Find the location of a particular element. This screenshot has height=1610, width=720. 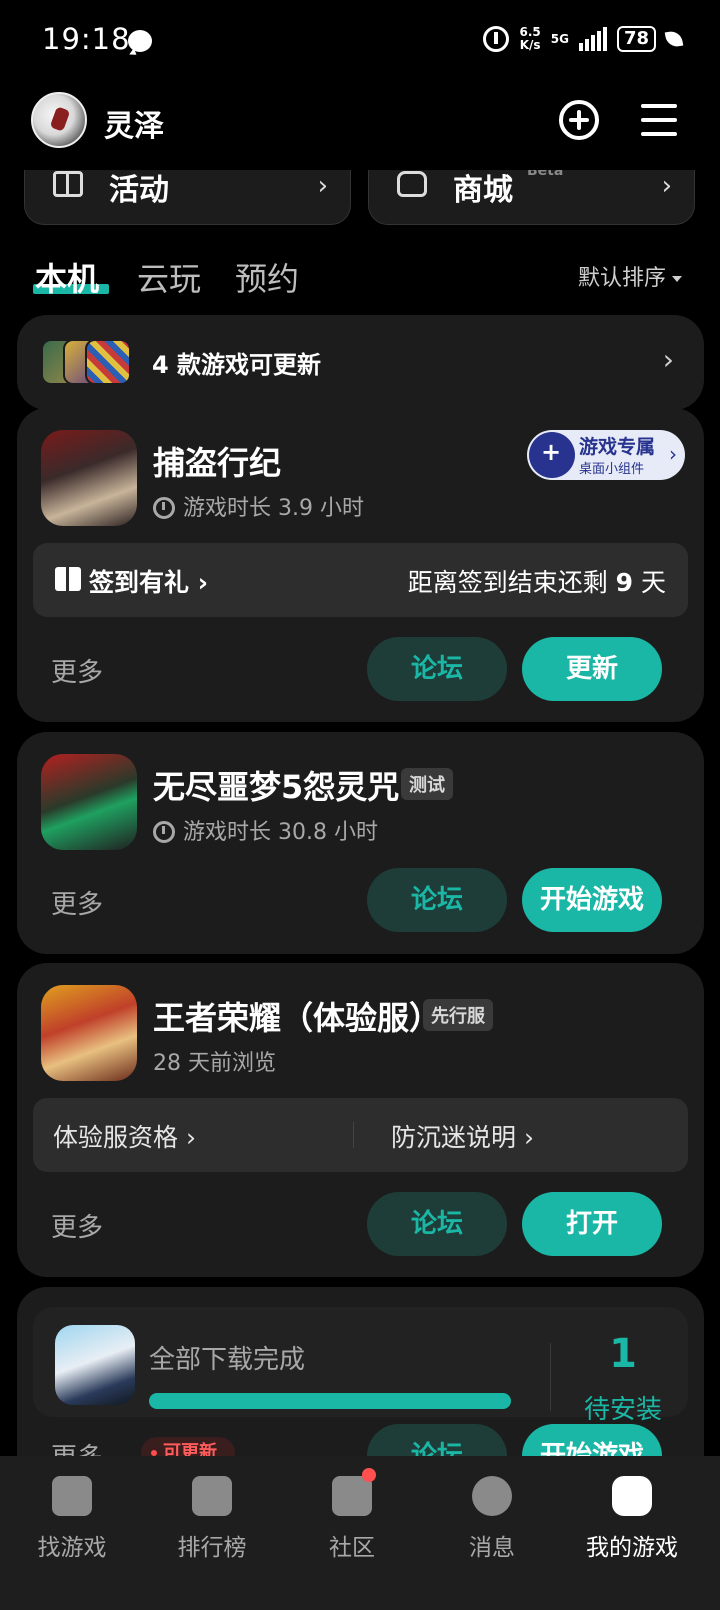

playtime: 游戏时长 30.8 小时 is located at coordinates (265, 830).